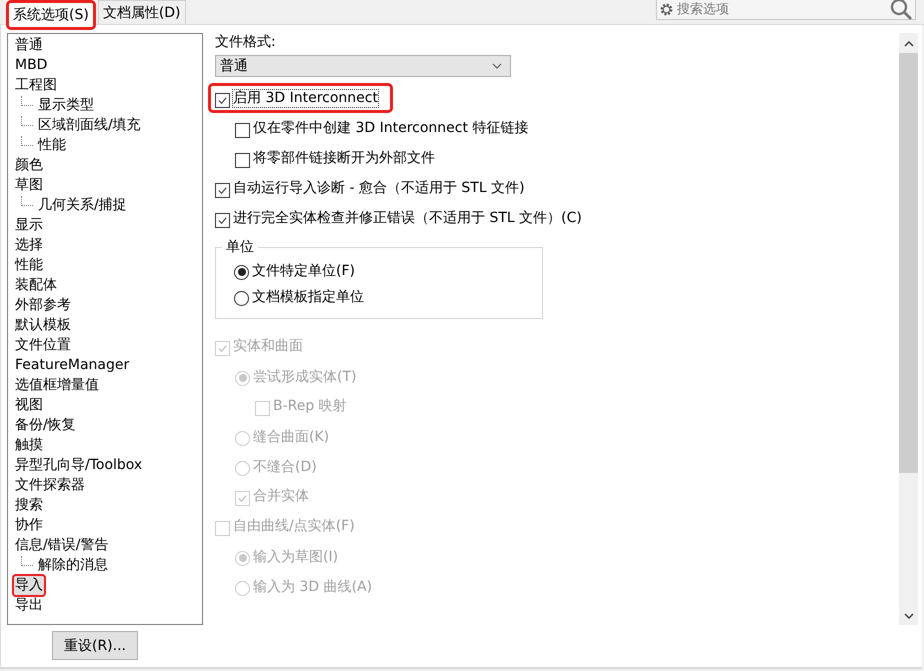  What do you see at coordinates (268, 346) in the screenshot?
I see `option-label: 实体和曲面` at bounding box center [268, 346].